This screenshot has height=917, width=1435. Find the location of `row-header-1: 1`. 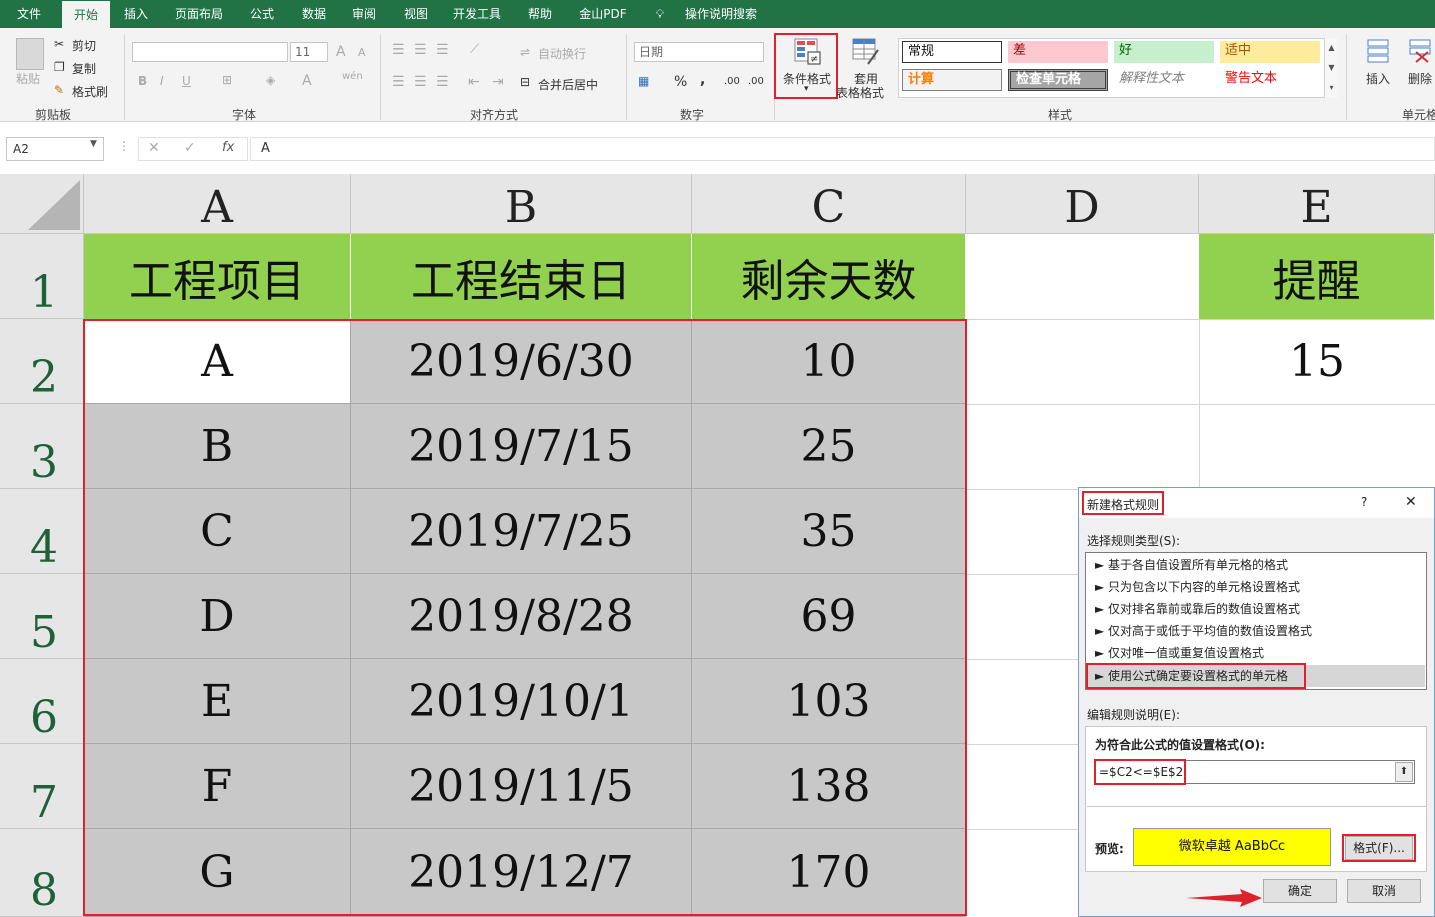

row-header-1: 1 is located at coordinates (42, 276).